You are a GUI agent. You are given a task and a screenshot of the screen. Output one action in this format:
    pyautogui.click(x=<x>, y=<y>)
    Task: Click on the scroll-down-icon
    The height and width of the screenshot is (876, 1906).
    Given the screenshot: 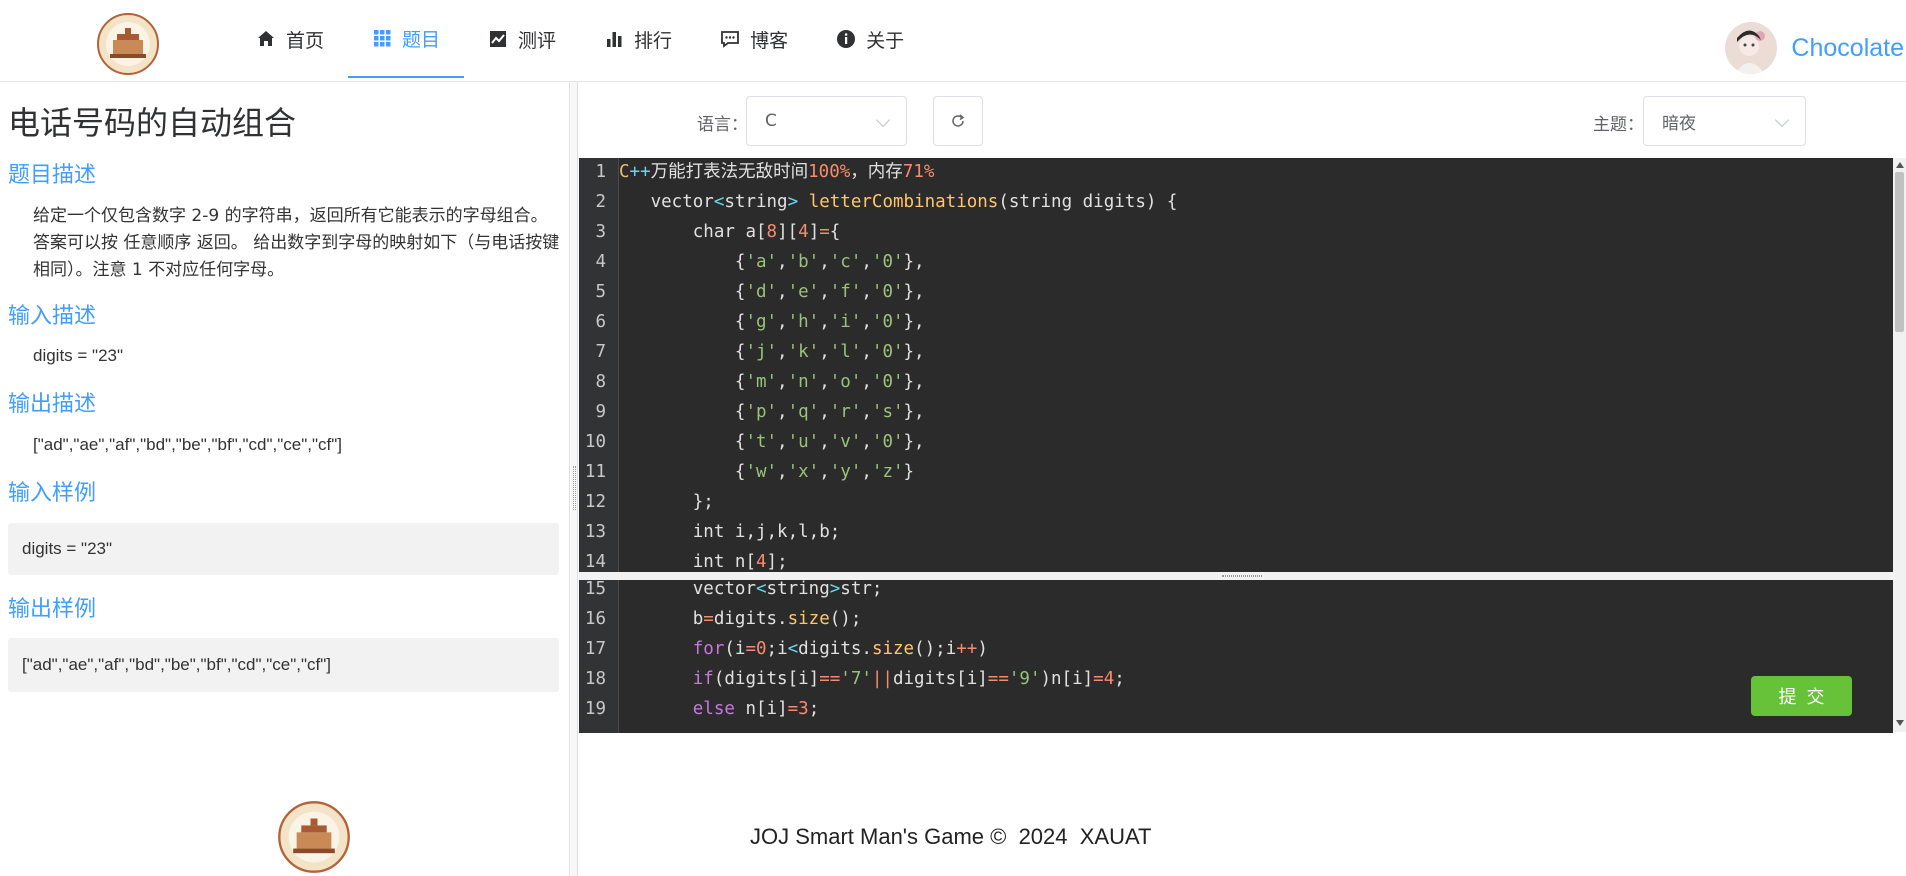 What is the action you would take?
    pyautogui.click(x=1900, y=723)
    